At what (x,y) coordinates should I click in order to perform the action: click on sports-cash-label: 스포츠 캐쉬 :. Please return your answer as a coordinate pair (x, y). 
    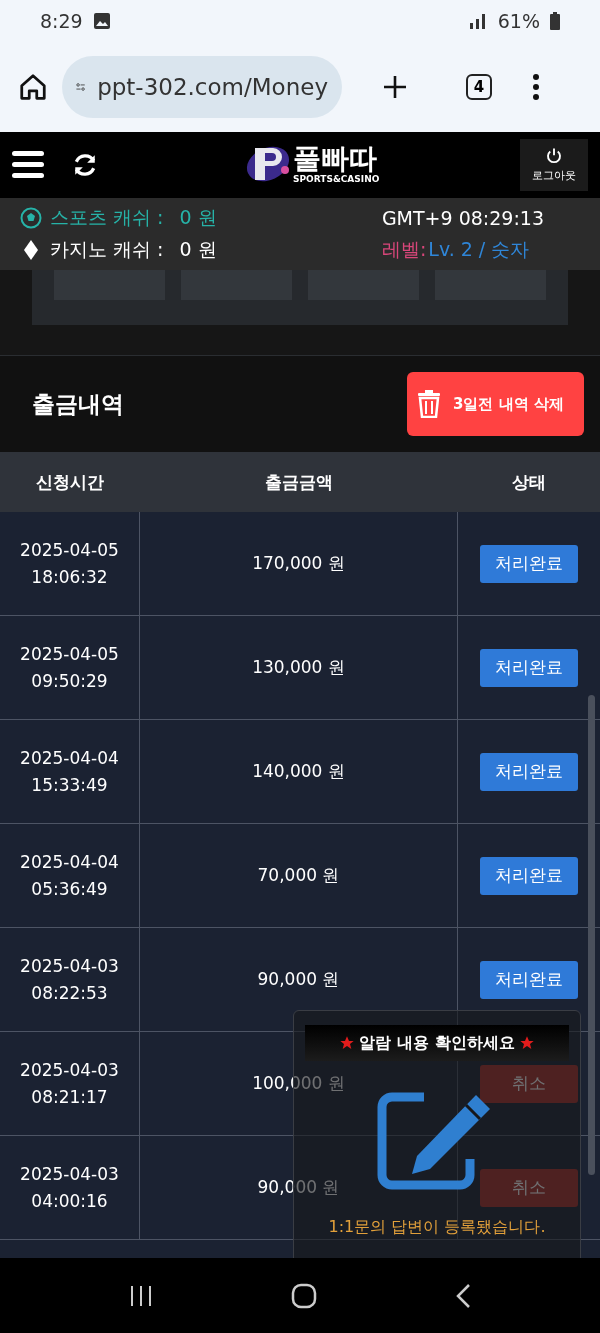
    Looking at the image, I should click on (107, 217).